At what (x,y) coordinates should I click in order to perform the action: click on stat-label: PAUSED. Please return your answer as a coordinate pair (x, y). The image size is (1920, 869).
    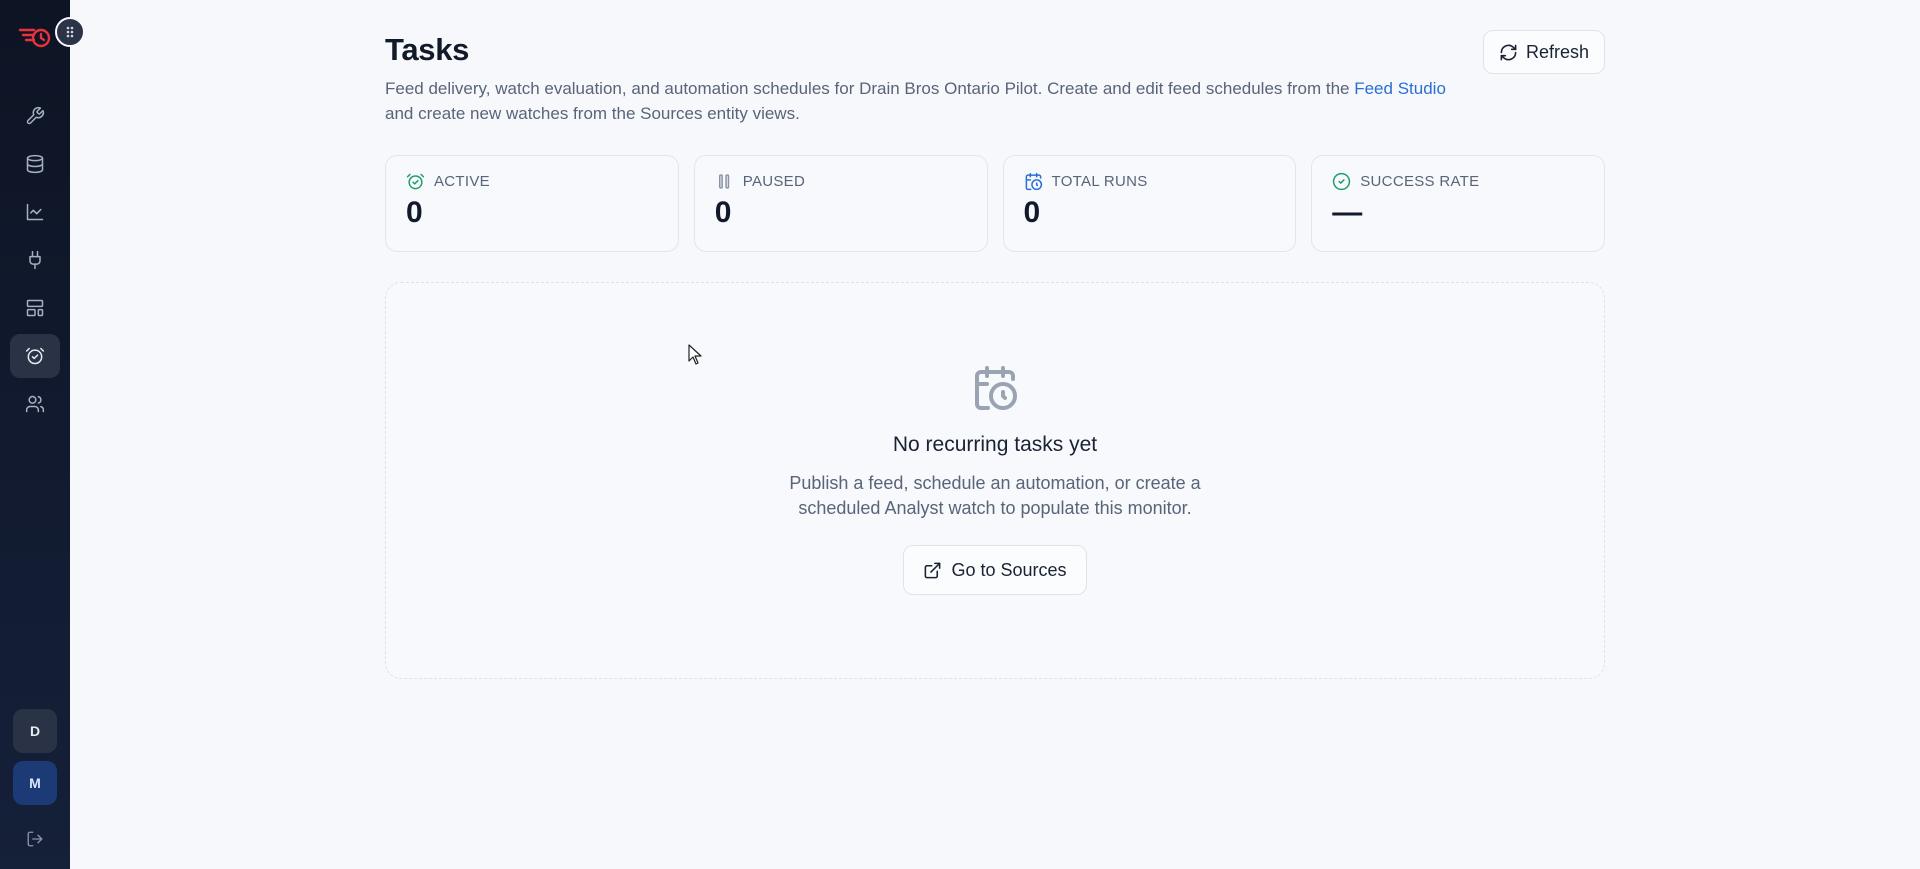
    Looking at the image, I should click on (774, 181).